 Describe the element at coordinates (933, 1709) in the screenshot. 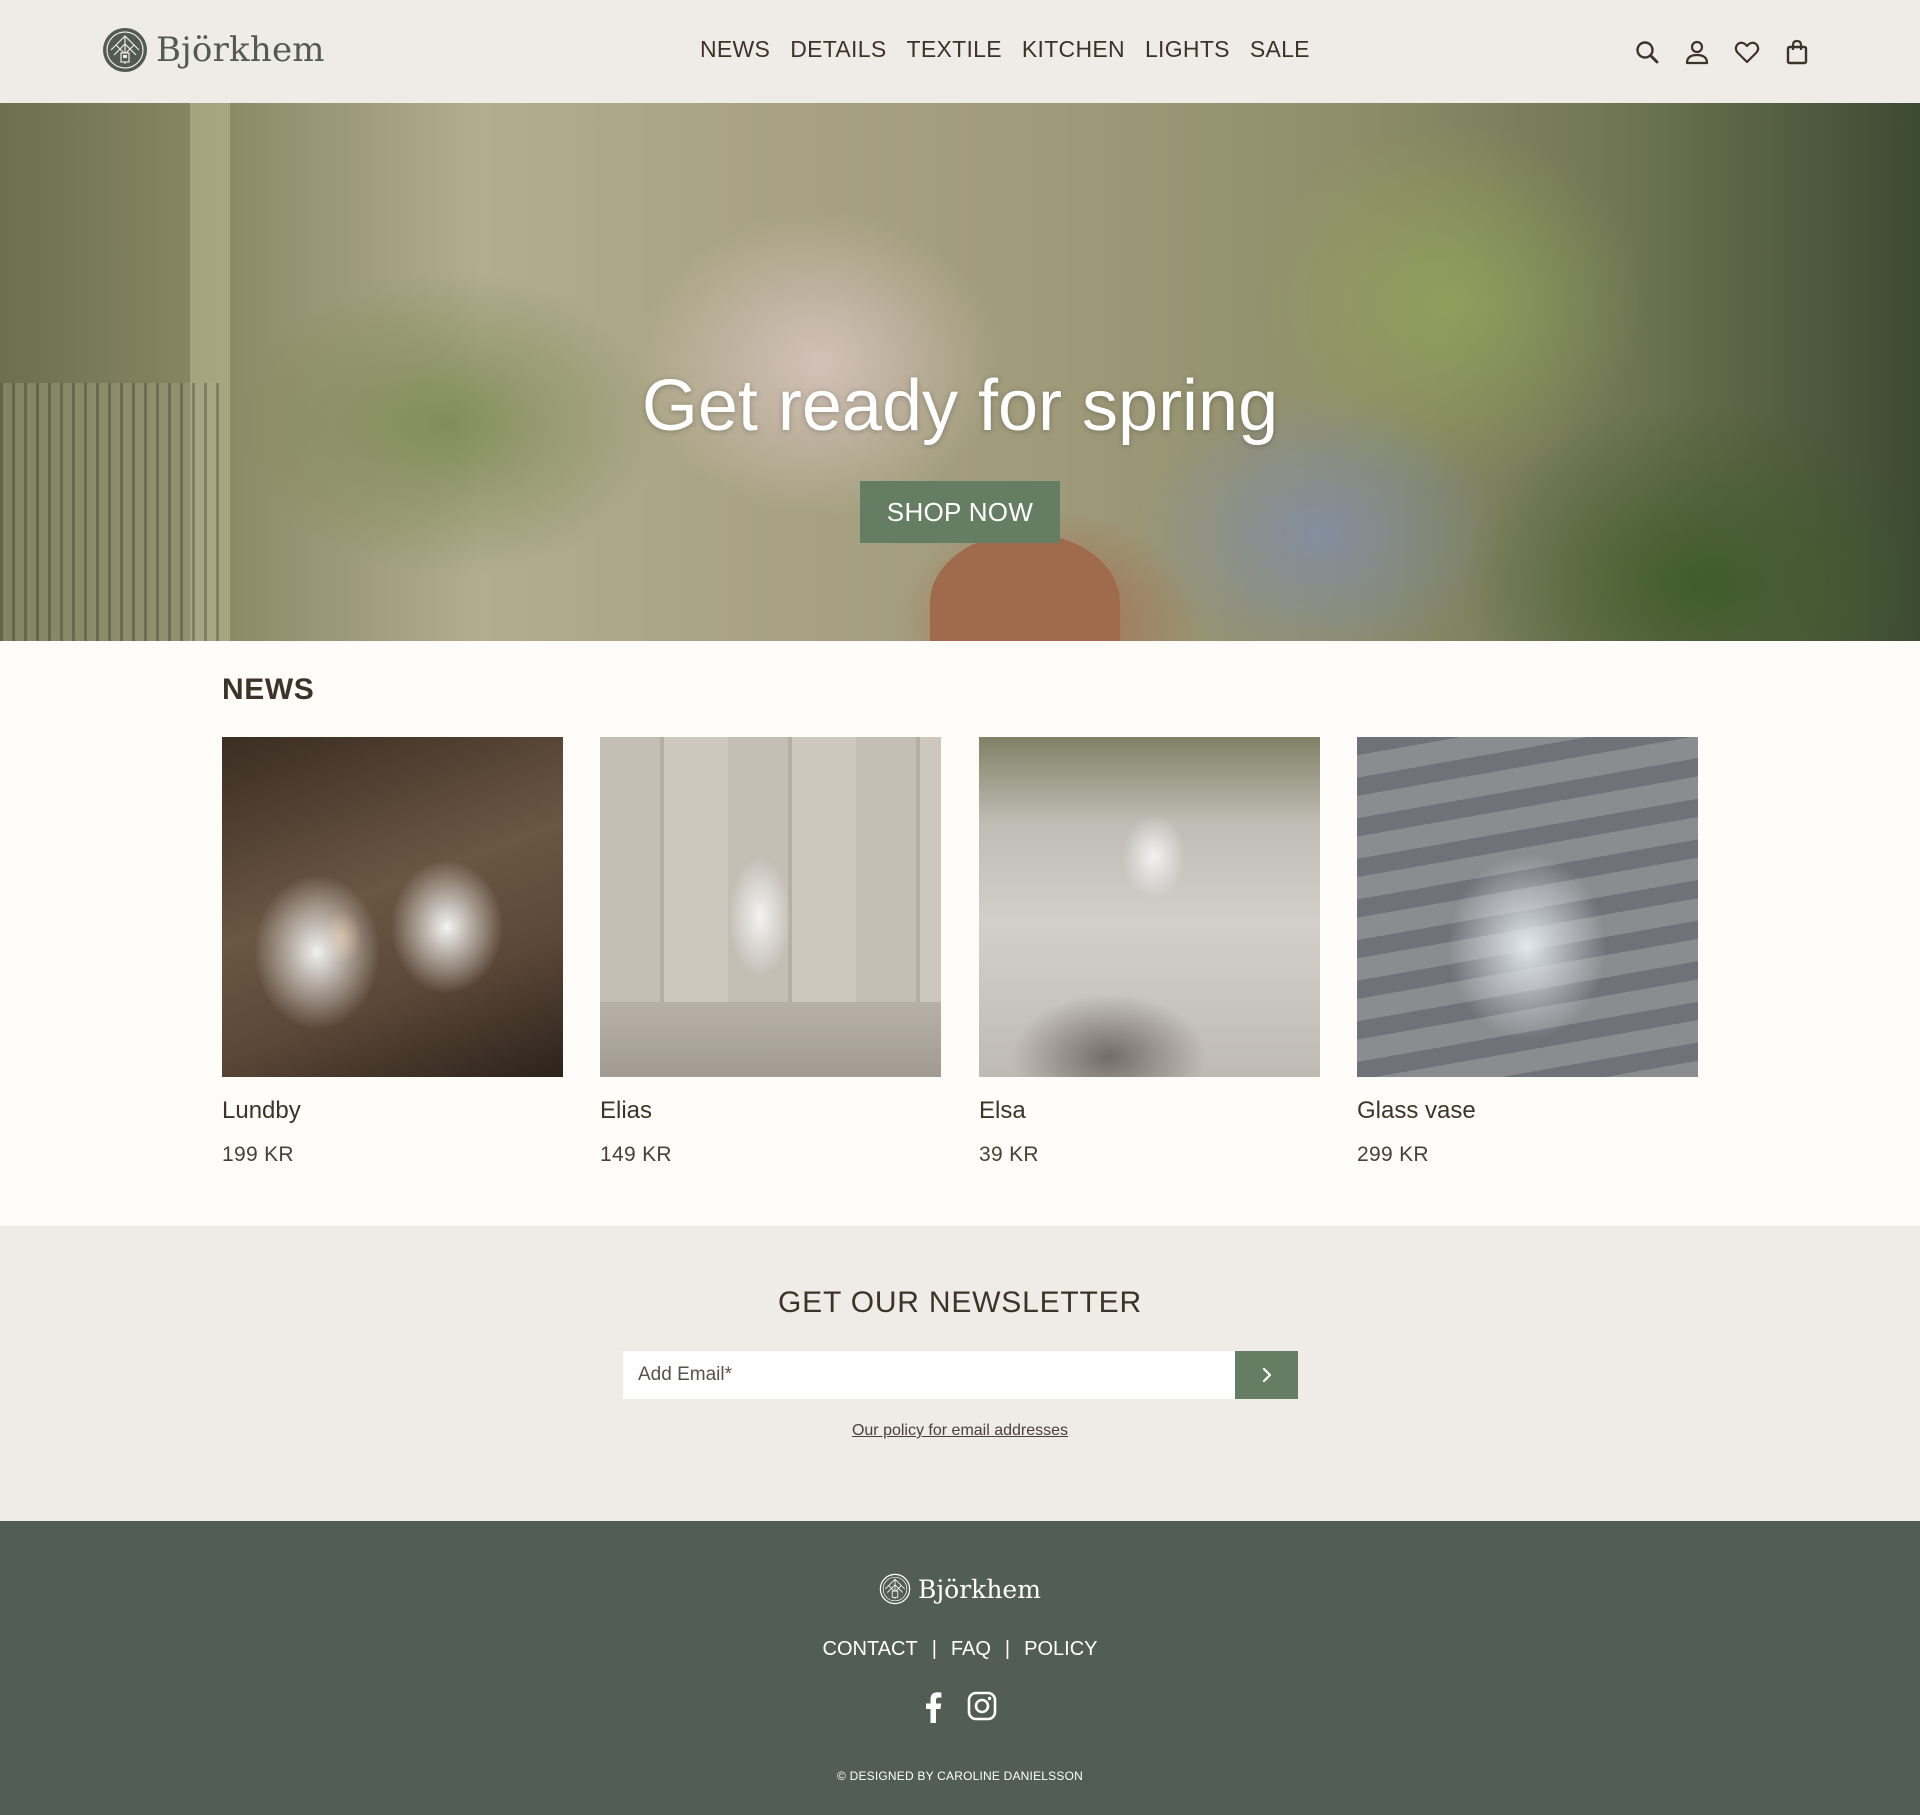

I see `facebook-icon` at that location.